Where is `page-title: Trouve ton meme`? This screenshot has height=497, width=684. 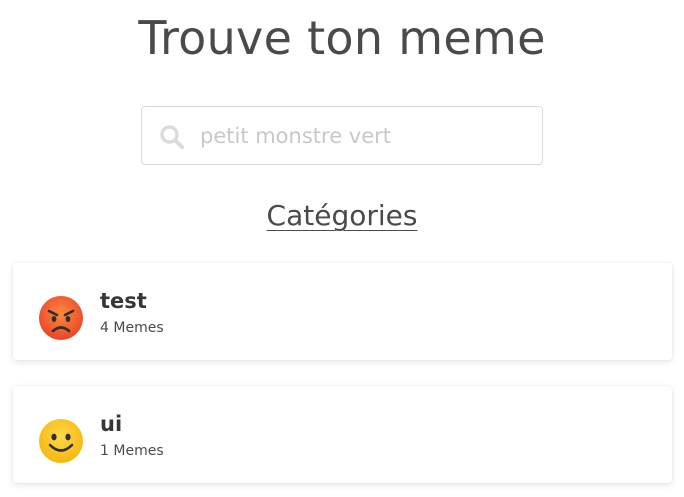
page-title: Trouve ton meme is located at coordinates (342, 38).